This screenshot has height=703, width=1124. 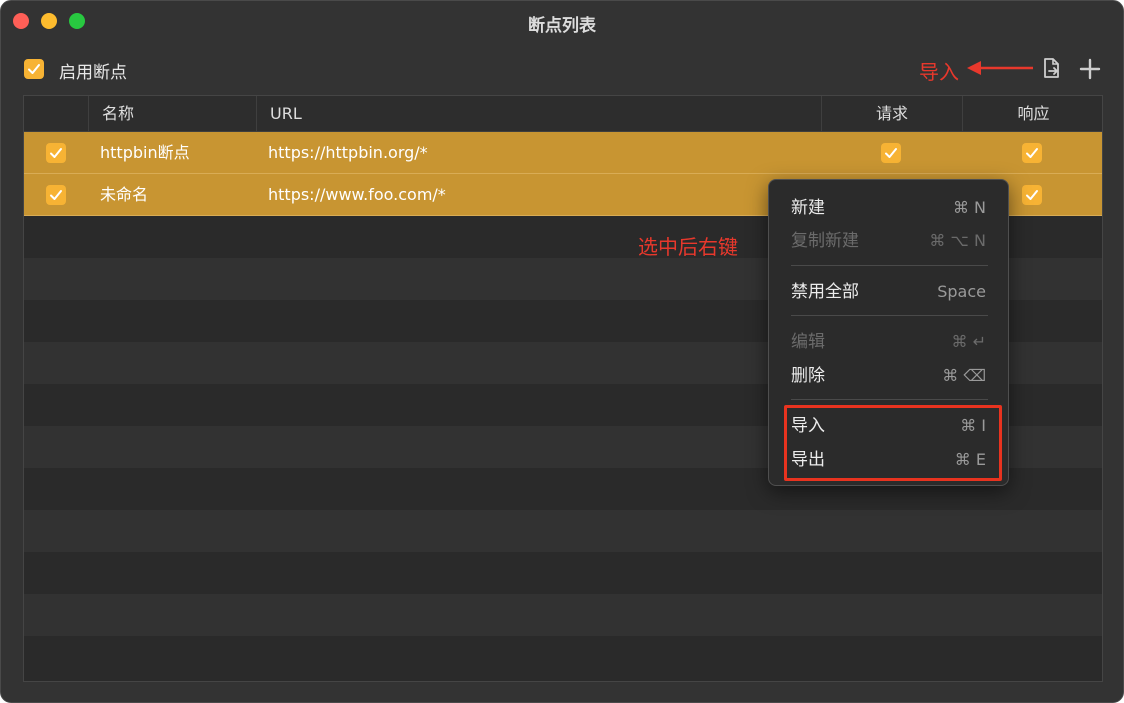 What do you see at coordinates (56, 114) in the screenshot?
I see `column-header-enabled` at bounding box center [56, 114].